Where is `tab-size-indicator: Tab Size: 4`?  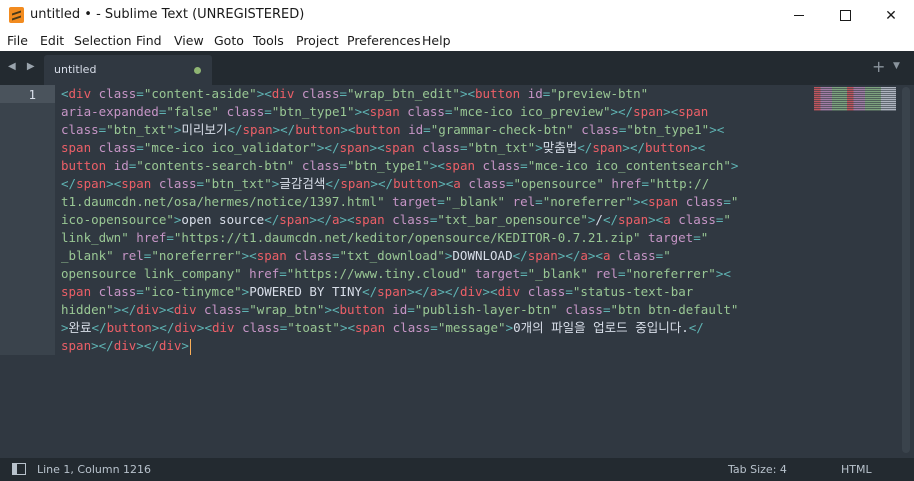 tab-size-indicator: Tab Size: 4 is located at coordinates (757, 469).